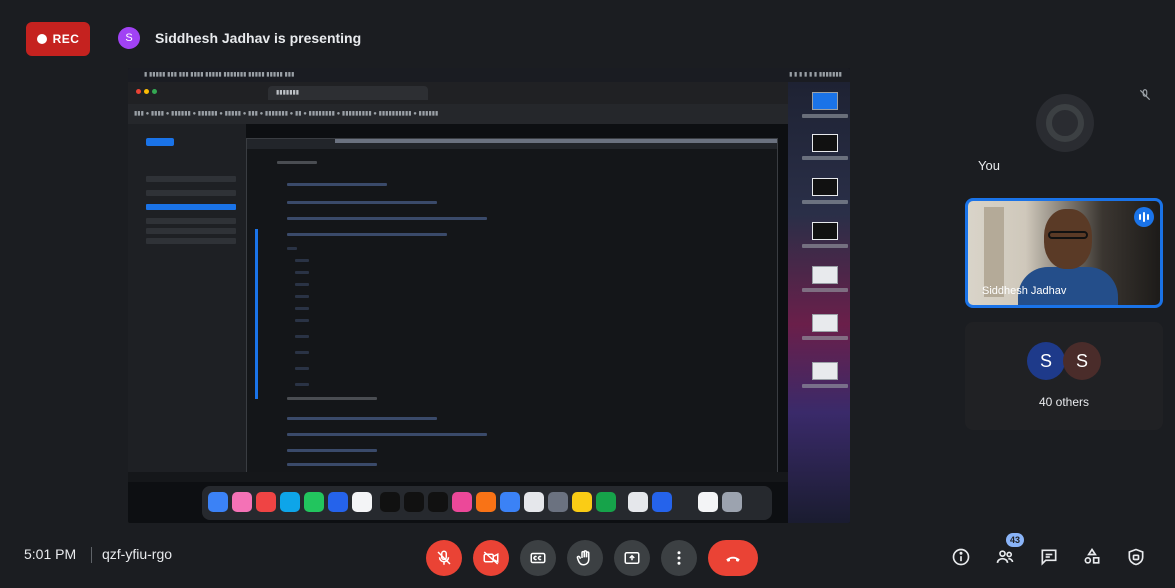 Image resolution: width=1175 pixels, height=588 pixels. What do you see at coordinates (1065, 123) in the screenshot?
I see `self-avatar-ring` at bounding box center [1065, 123].